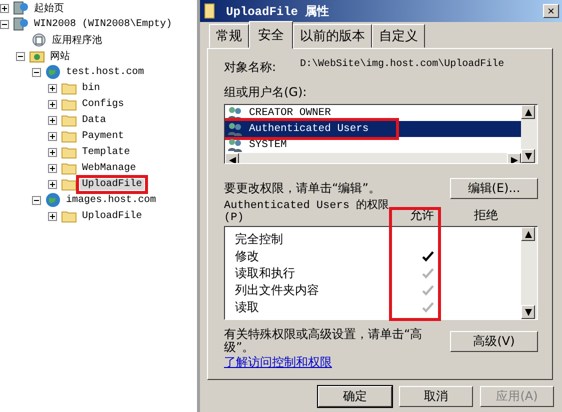 The height and width of the screenshot is (412, 562). I want to click on permission-name: 列出文件夹内容, so click(277, 290).